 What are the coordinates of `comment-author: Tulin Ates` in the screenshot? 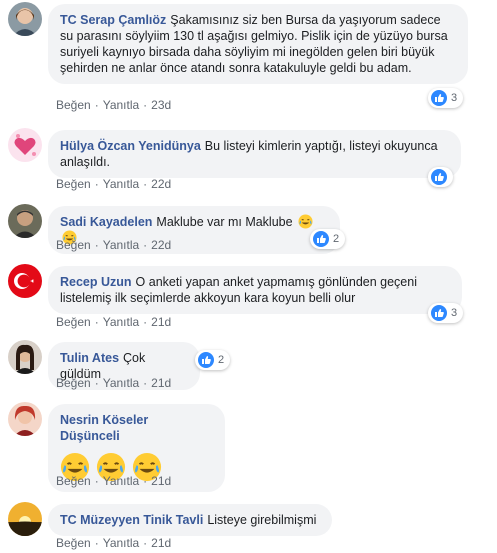 It's located at (89, 358).